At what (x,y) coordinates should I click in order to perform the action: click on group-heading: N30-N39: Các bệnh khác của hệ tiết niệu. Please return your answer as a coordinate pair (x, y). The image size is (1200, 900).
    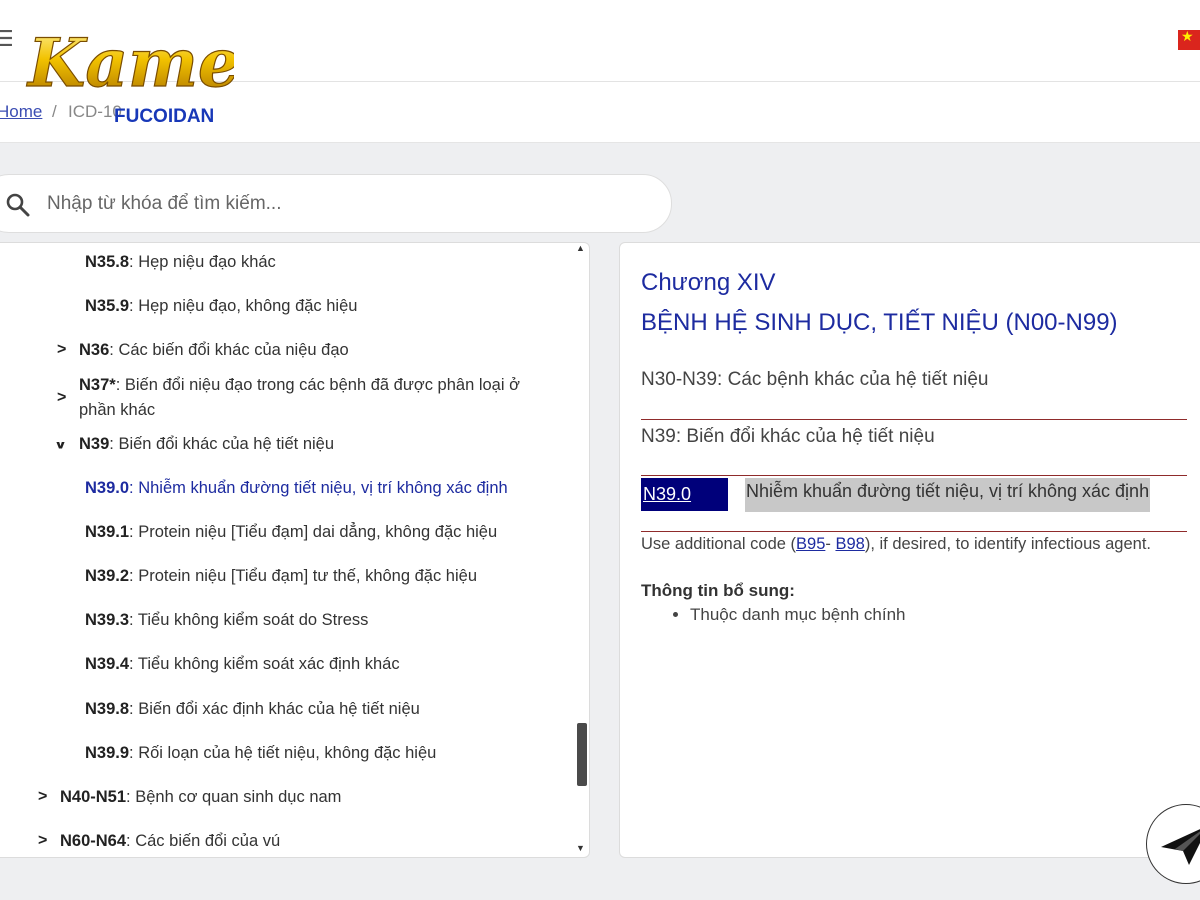
    Looking at the image, I should click on (815, 379).